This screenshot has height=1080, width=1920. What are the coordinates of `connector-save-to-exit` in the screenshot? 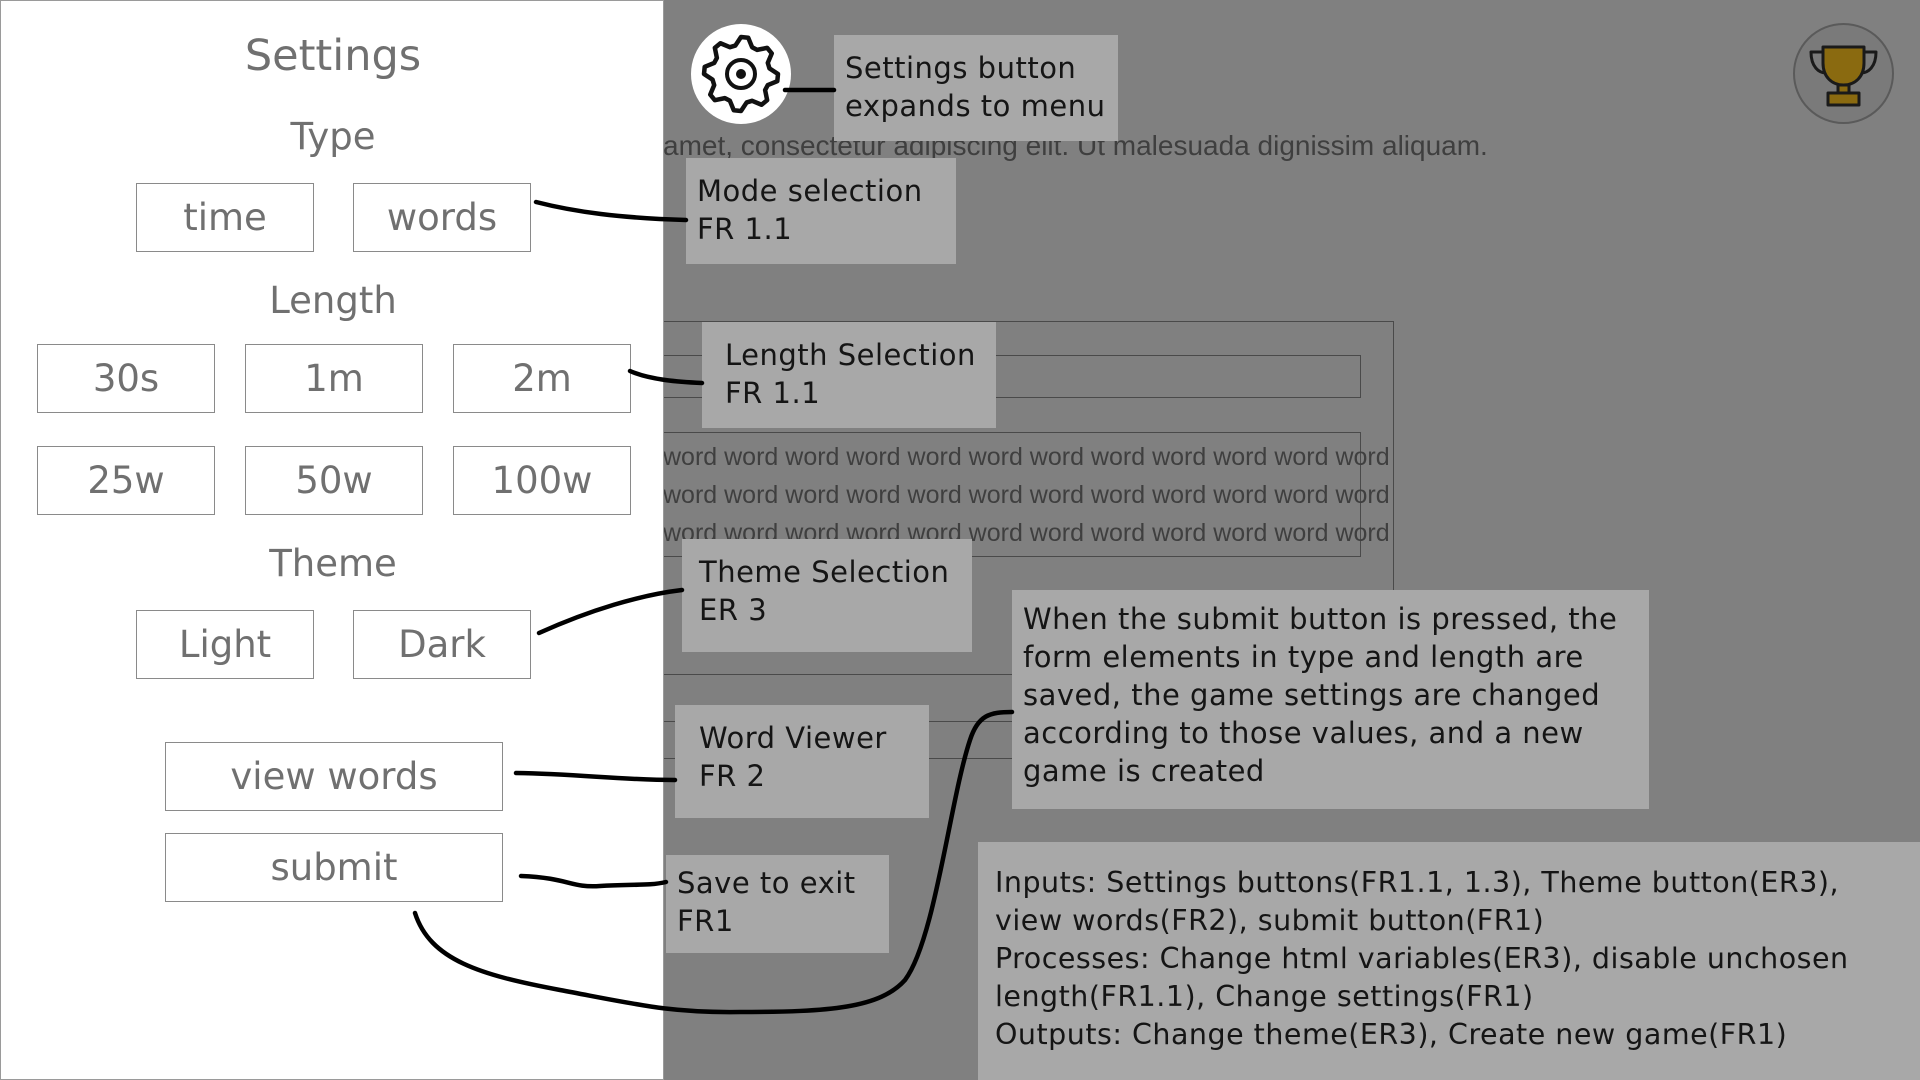 It's located at (593, 881).